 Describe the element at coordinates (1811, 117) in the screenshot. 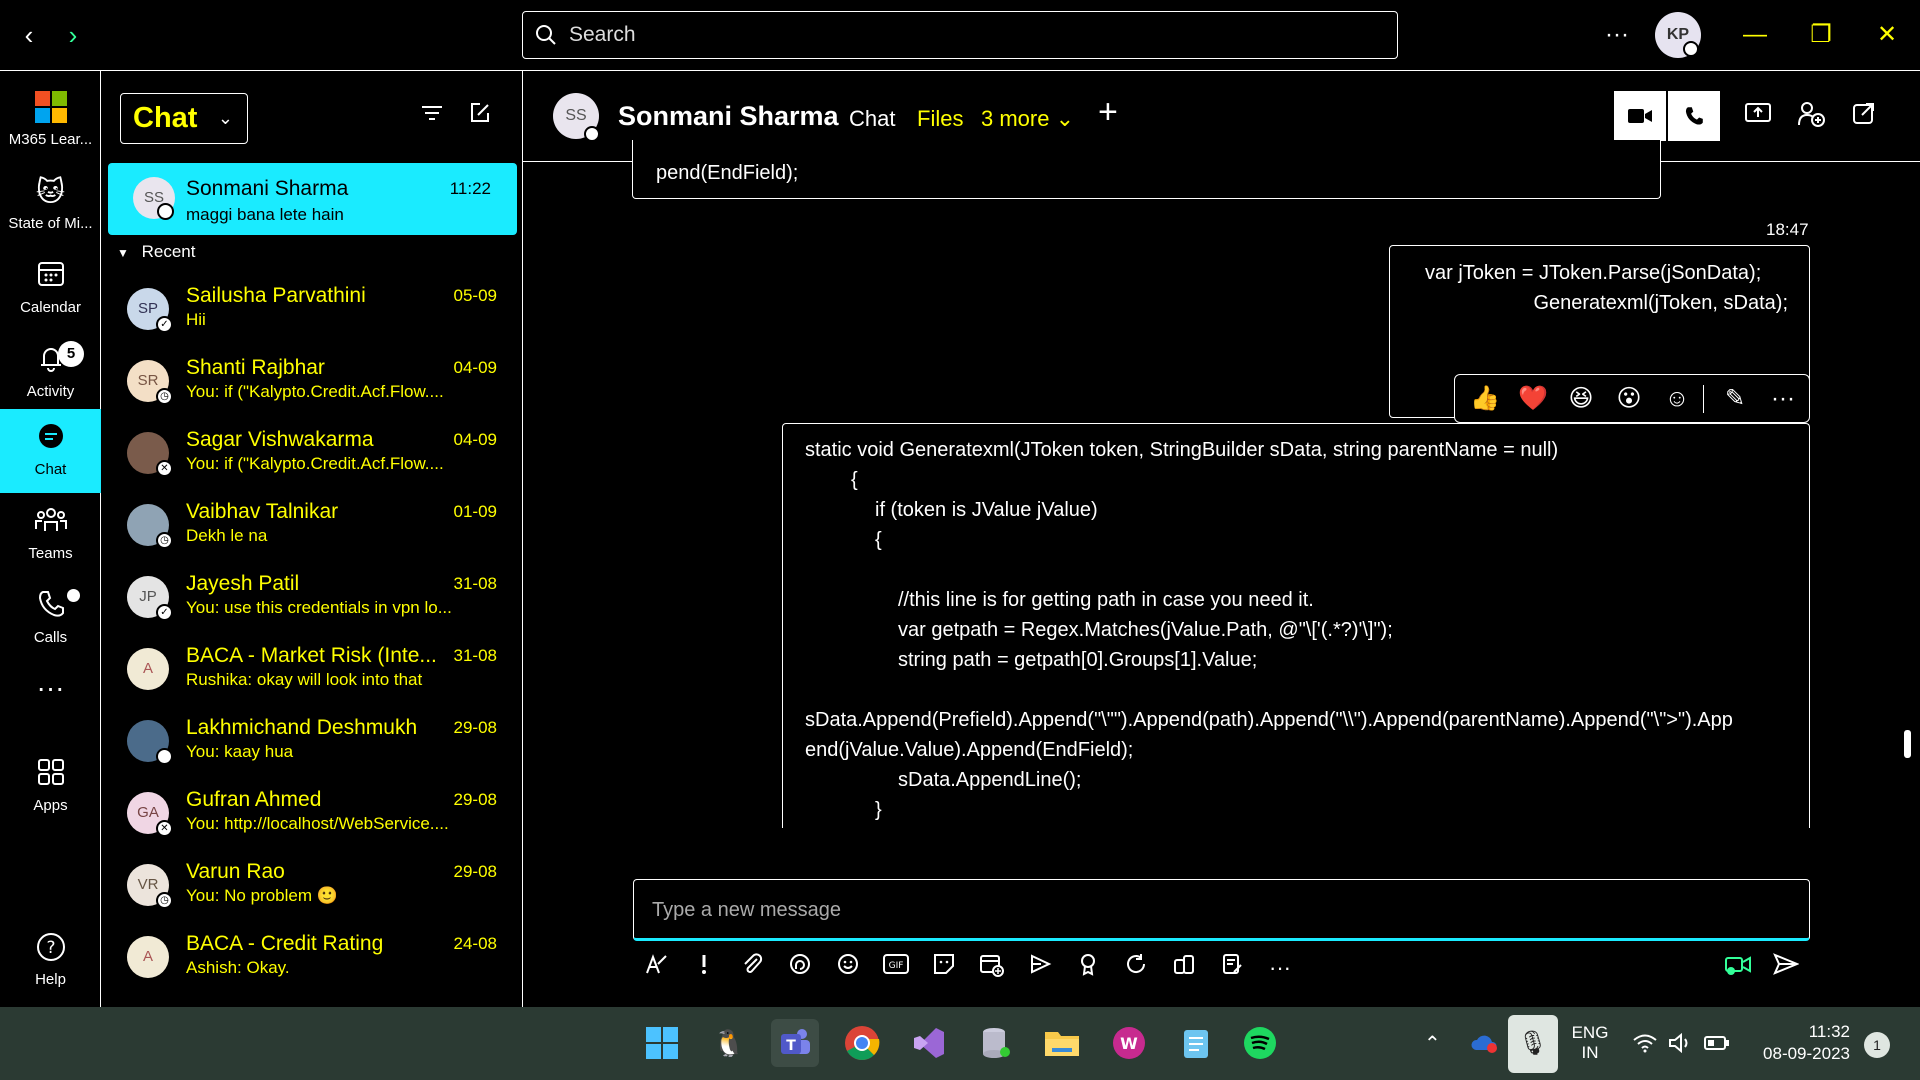

I see `add-people-icon` at that location.